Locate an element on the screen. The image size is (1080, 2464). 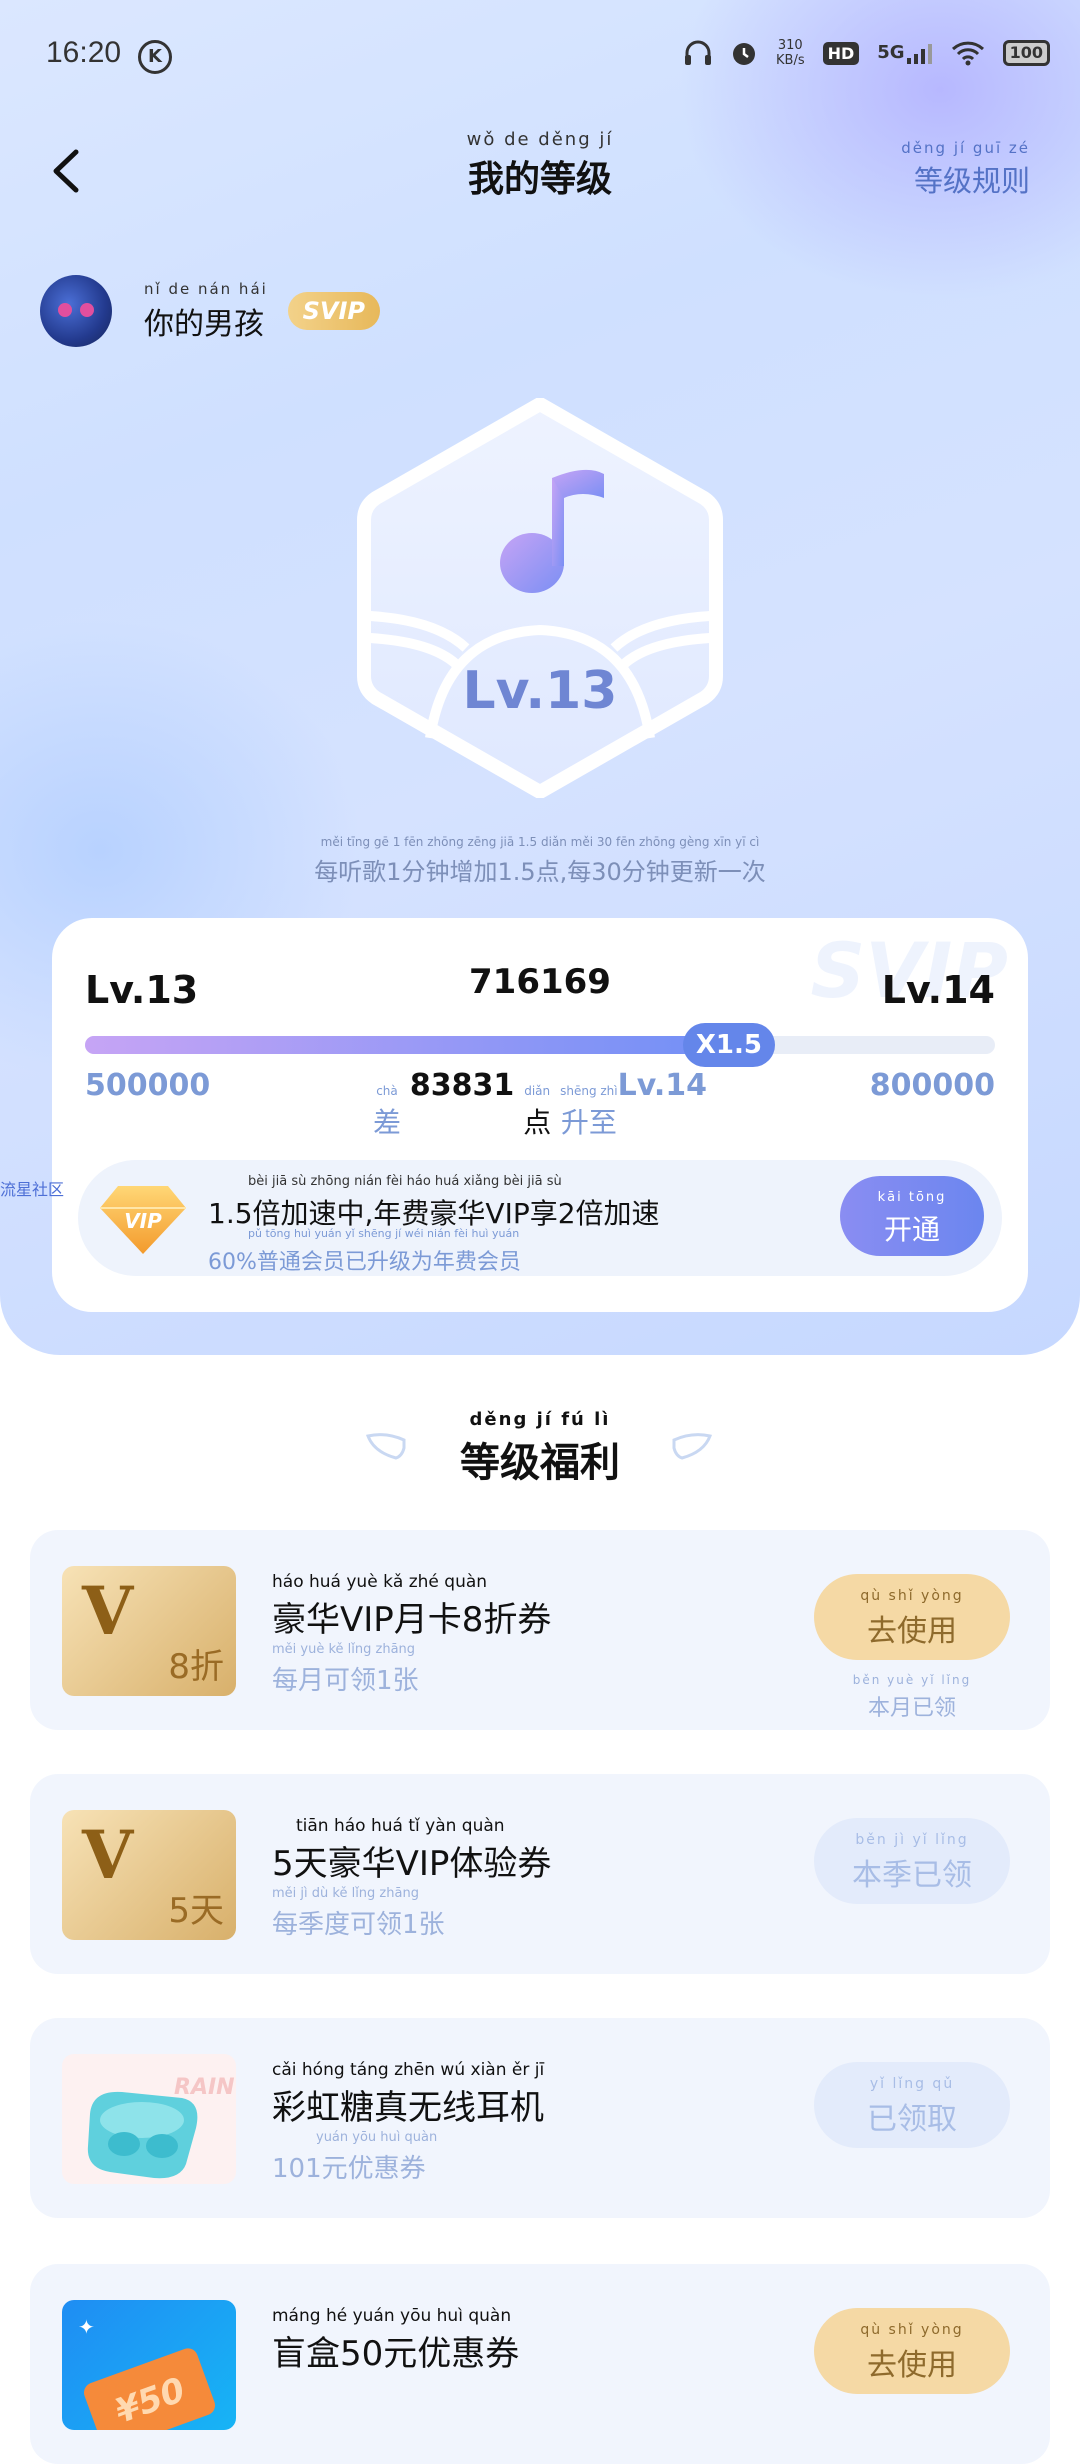
level-badge: Lv.13 is located at coordinates (540, 598).